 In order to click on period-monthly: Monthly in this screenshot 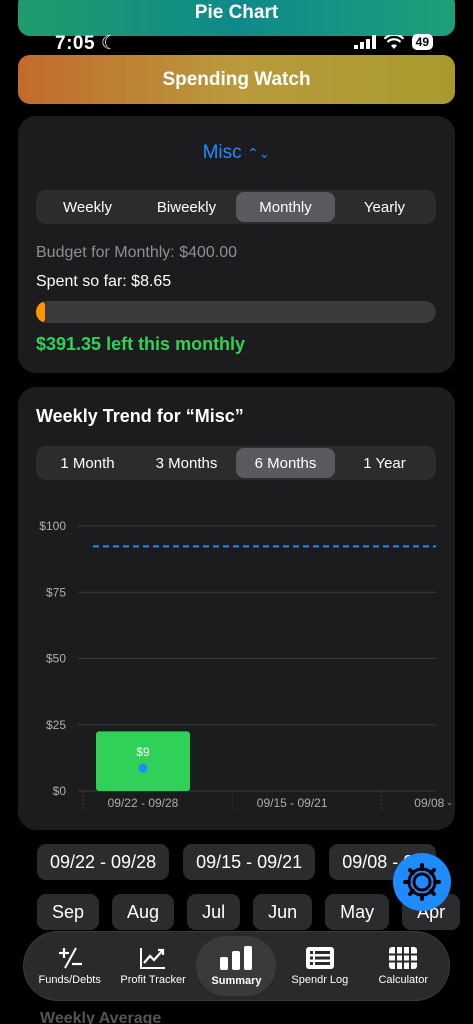, I will do `click(285, 207)`.